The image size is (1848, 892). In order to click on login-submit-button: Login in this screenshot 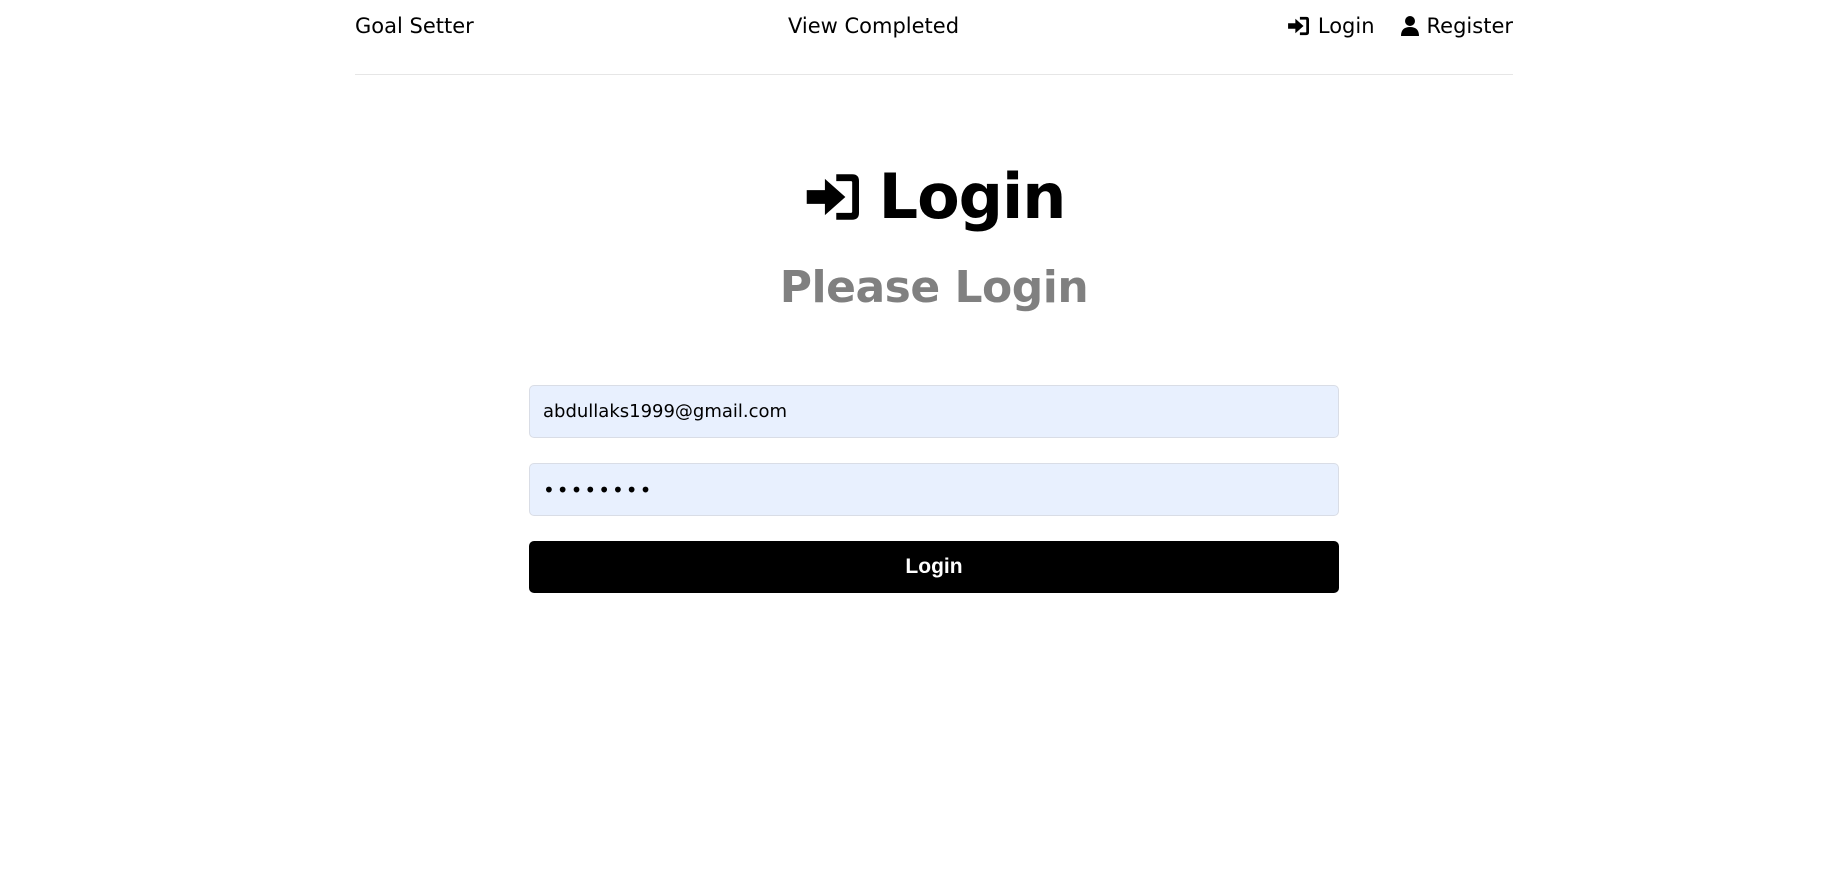, I will do `click(934, 567)`.